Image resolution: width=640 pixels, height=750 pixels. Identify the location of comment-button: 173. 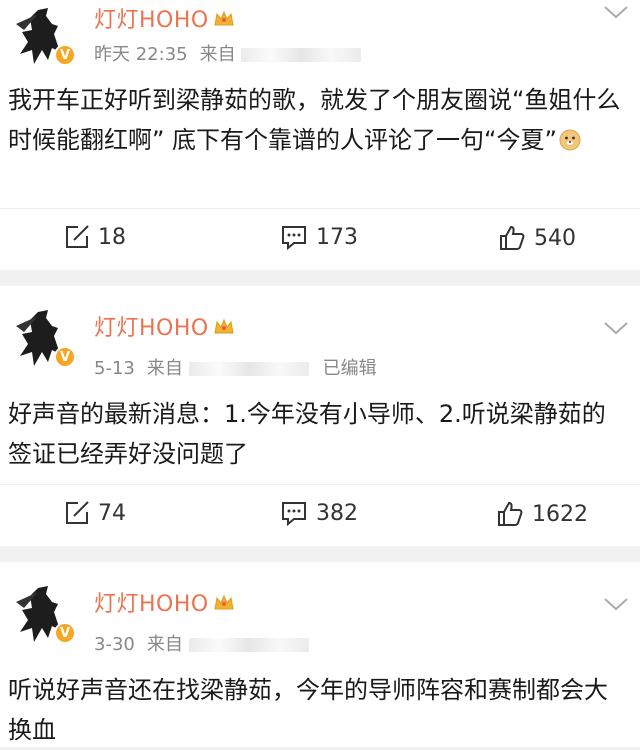
(319, 237).